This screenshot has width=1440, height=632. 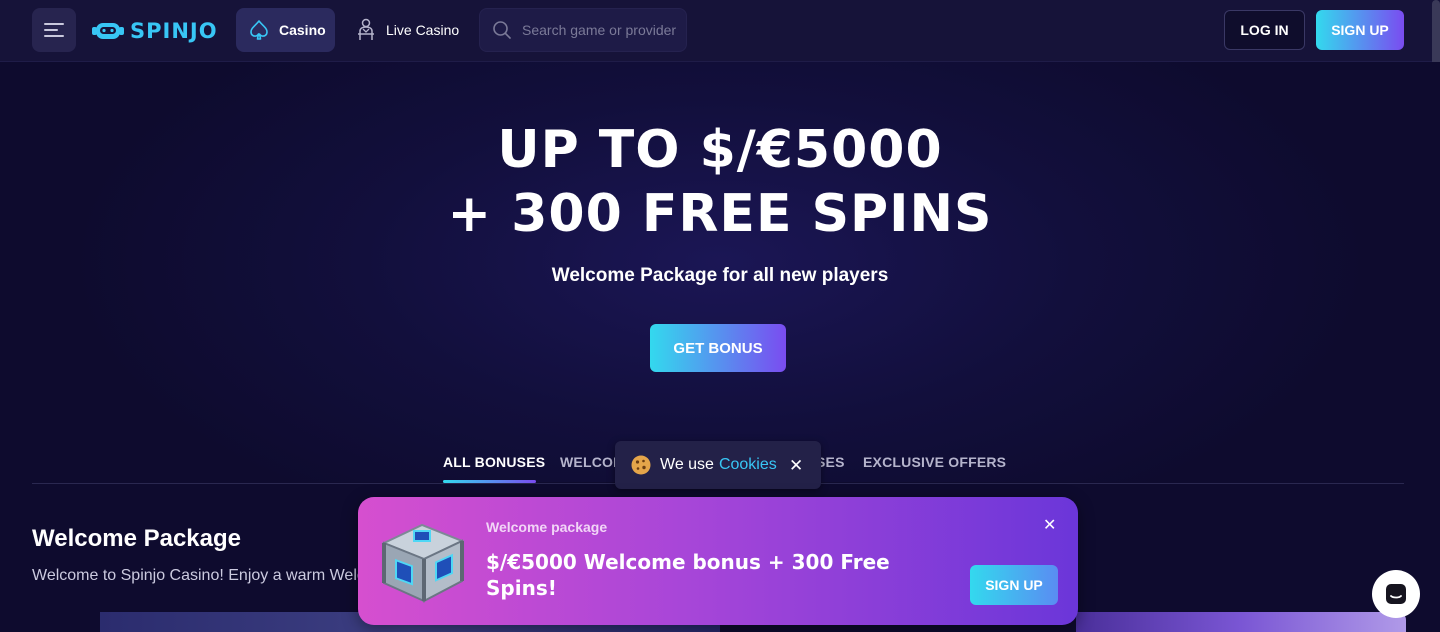 I want to click on cookie-link: Cookies, so click(x=748, y=465).